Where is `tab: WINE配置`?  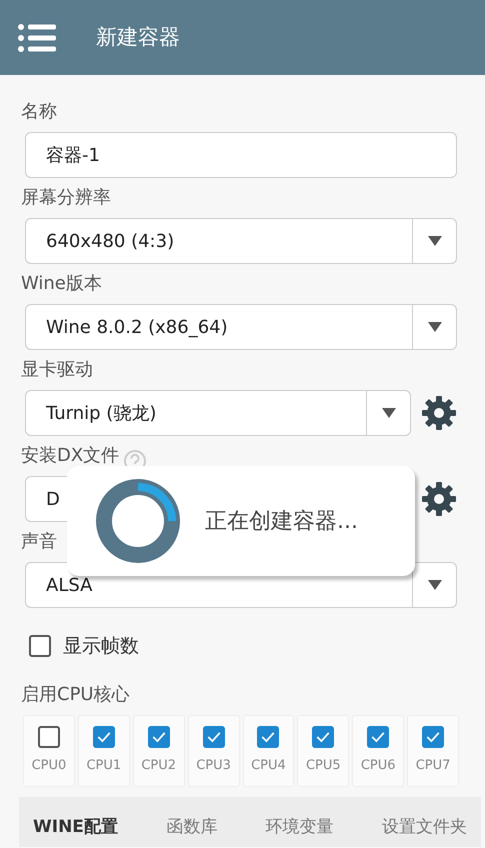
tab: WINE配置 is located at coordinates (75, 827).